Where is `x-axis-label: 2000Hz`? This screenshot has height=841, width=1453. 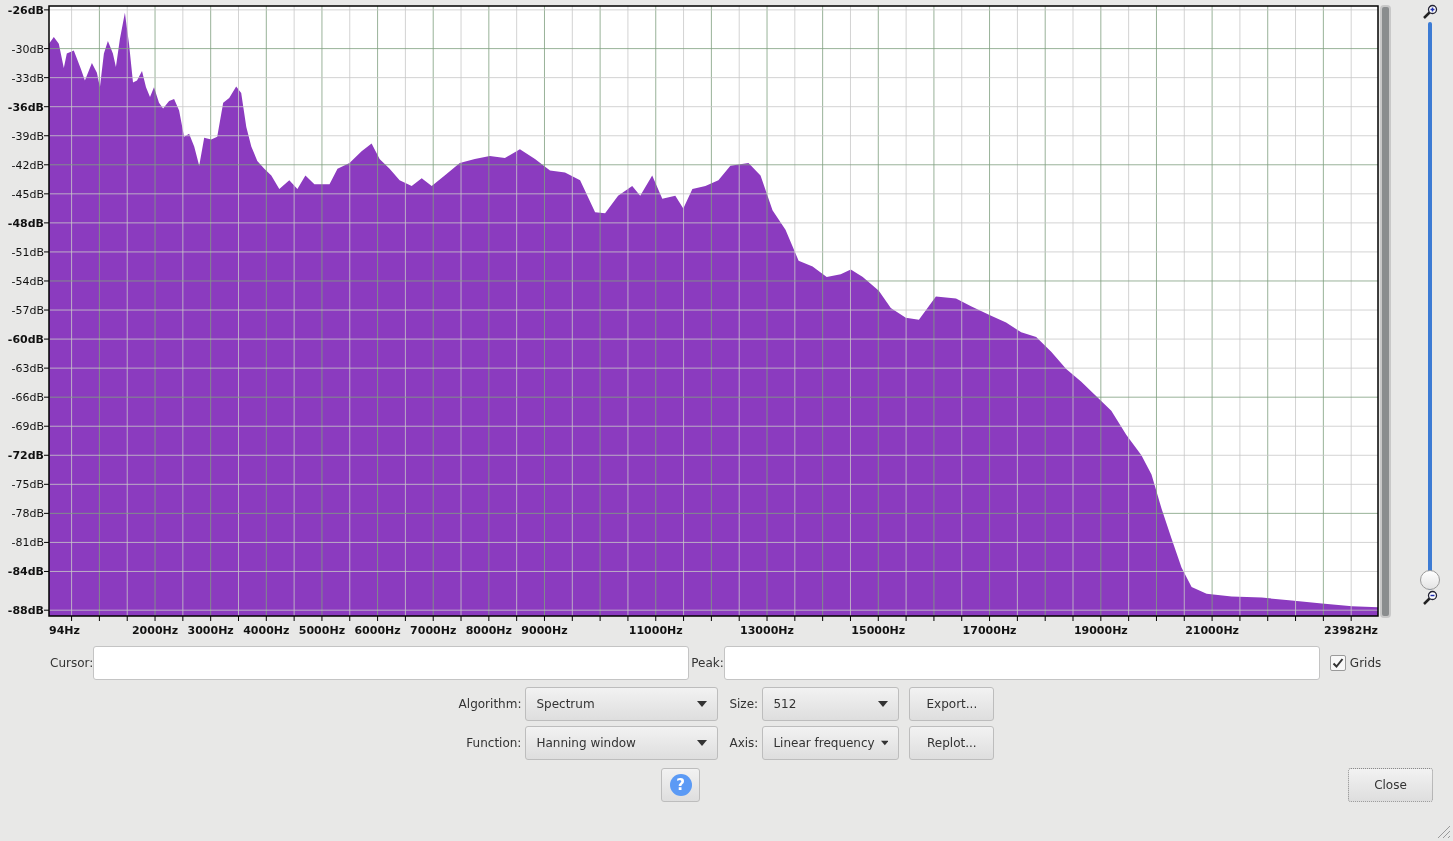 x-axis-label: 2000Hz is located at coordinates (155, 630).